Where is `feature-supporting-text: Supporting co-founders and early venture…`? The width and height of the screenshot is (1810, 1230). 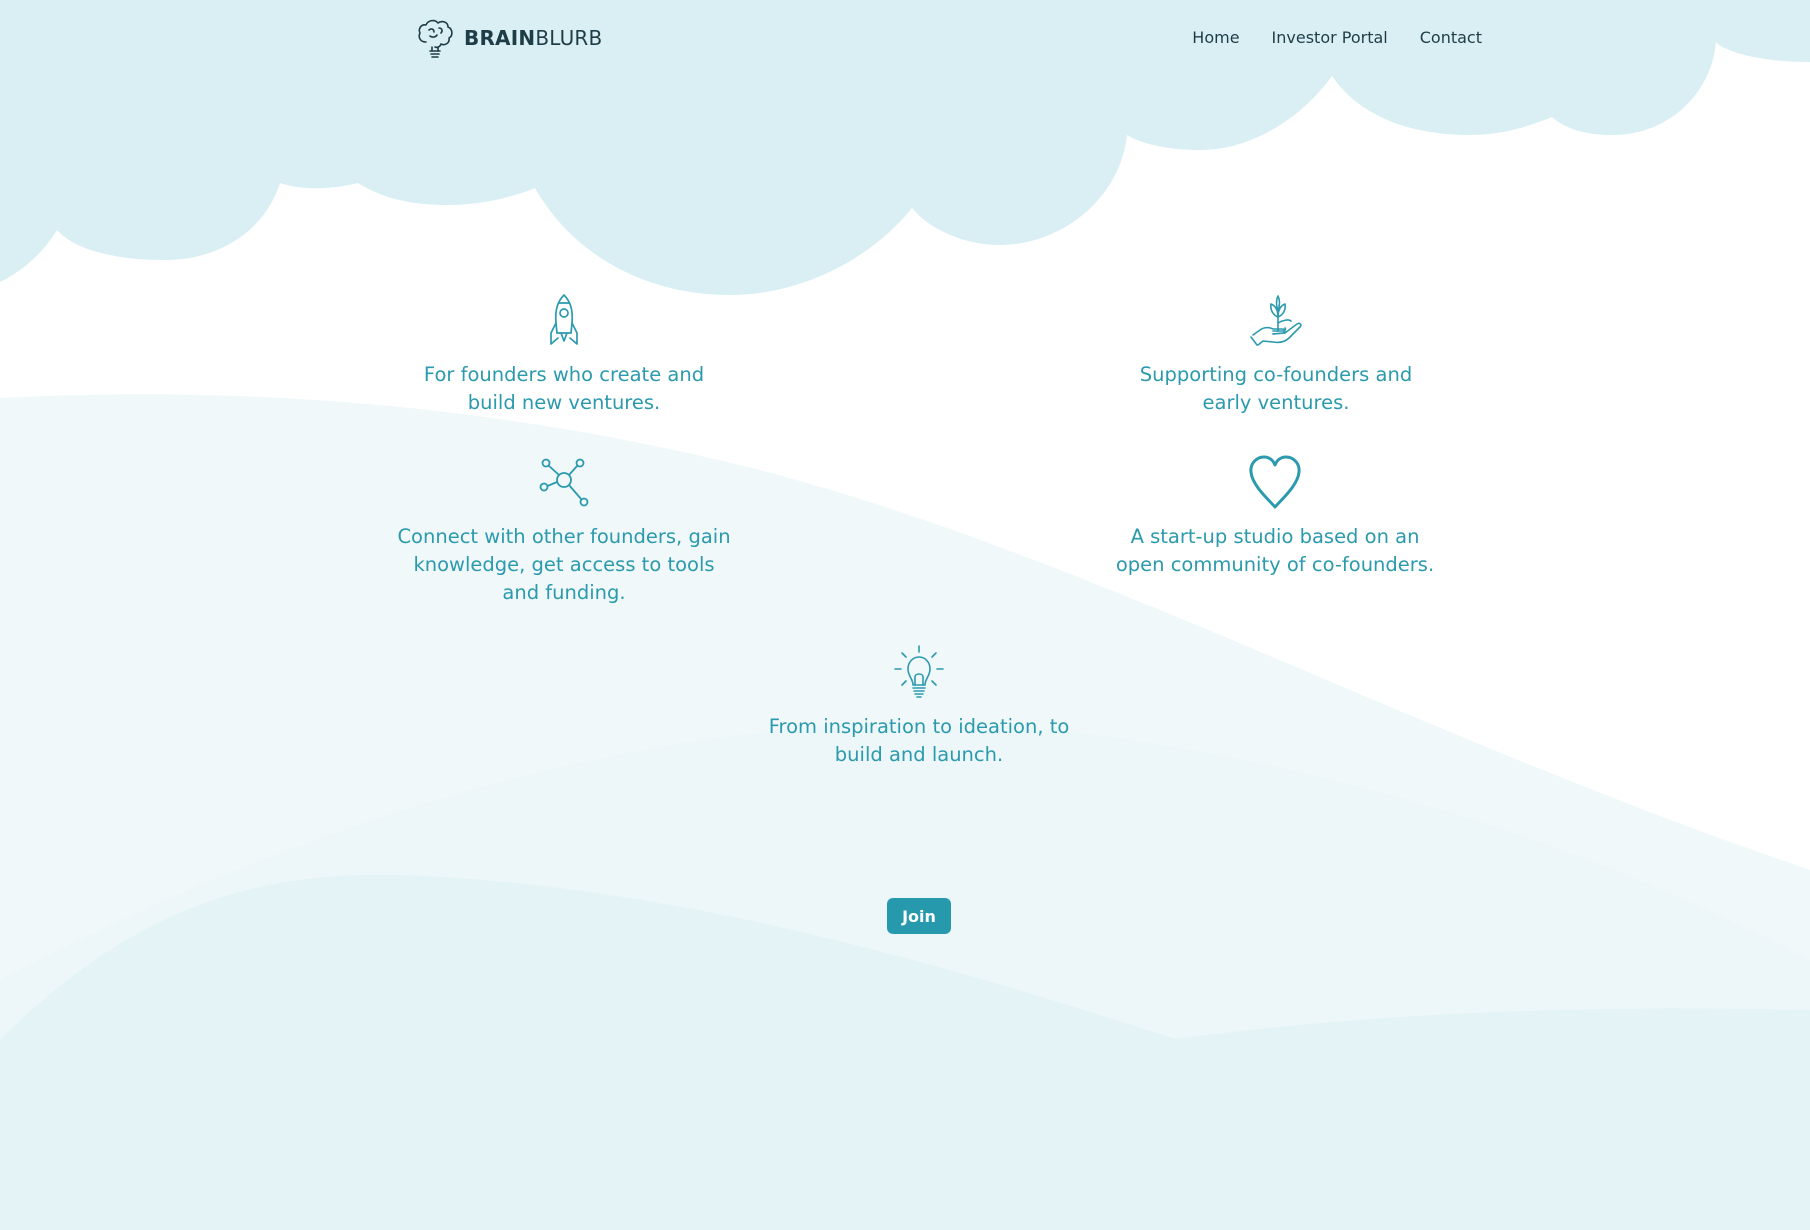 feature-supporting-text: Supporting co-founders and early venture… is located at coordinates (1276, 388).